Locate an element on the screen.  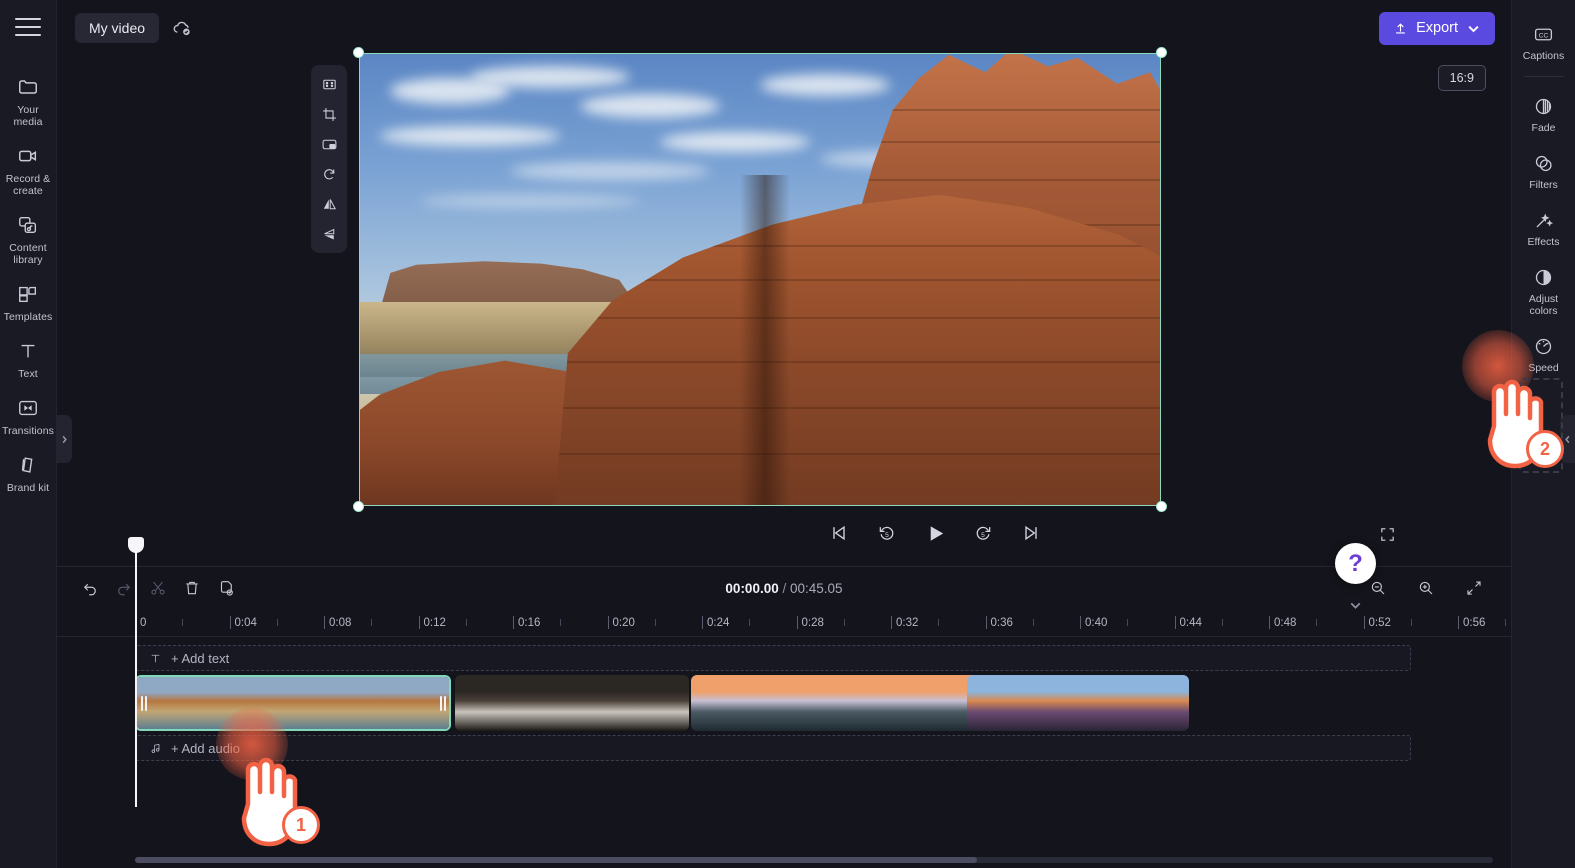
help-button: ? is located at coordinates (1355, 563).